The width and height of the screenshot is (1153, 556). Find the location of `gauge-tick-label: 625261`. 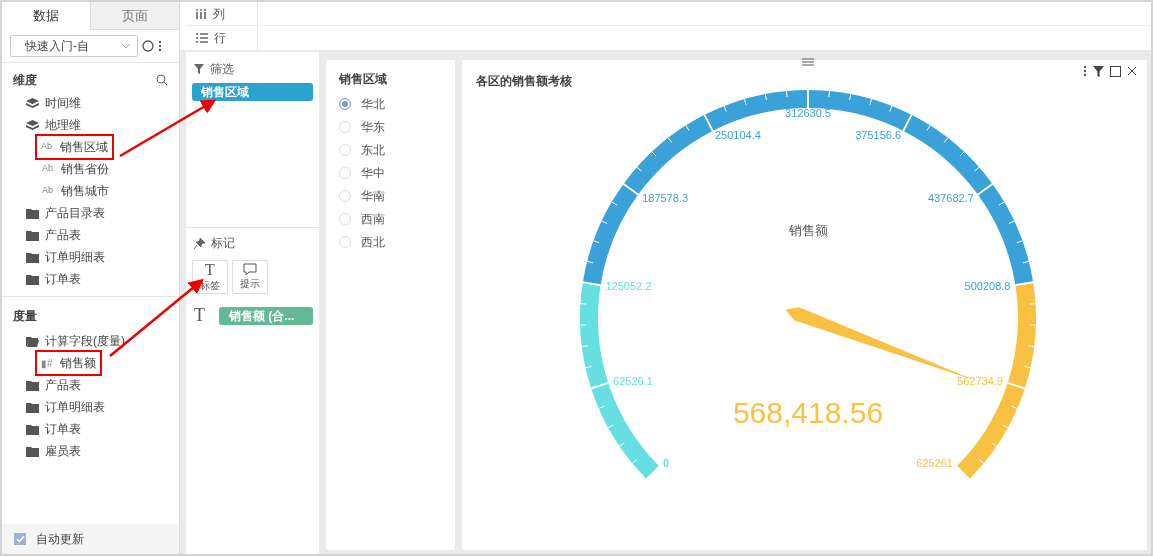

gauge-tick-label: 625261 is located at coordinates (934, 462).